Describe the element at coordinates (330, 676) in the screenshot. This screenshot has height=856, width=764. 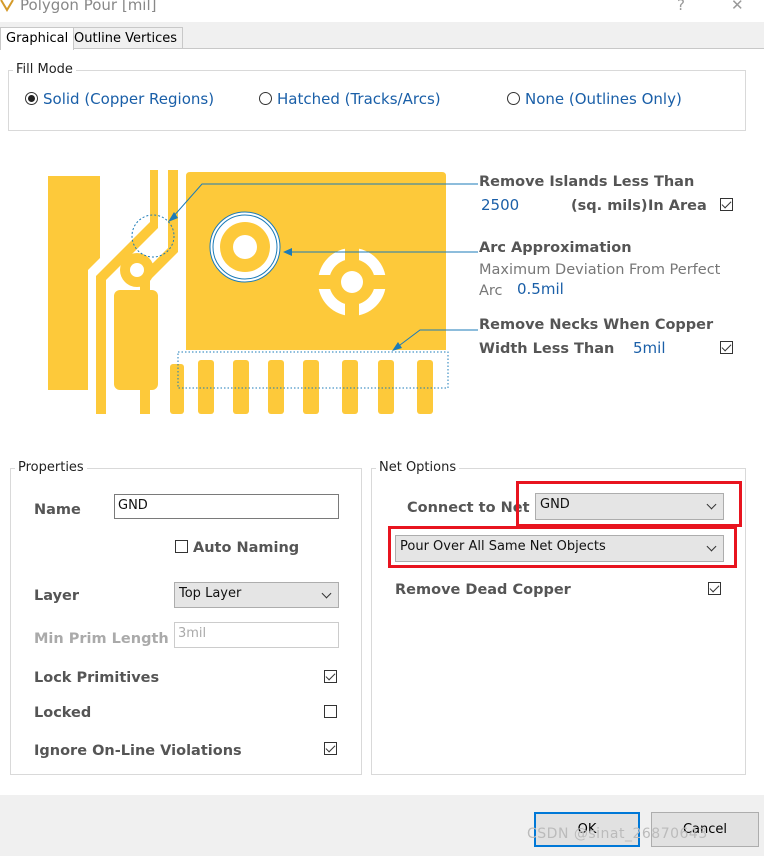
I see `lock-primitives-checkbox` at that location.